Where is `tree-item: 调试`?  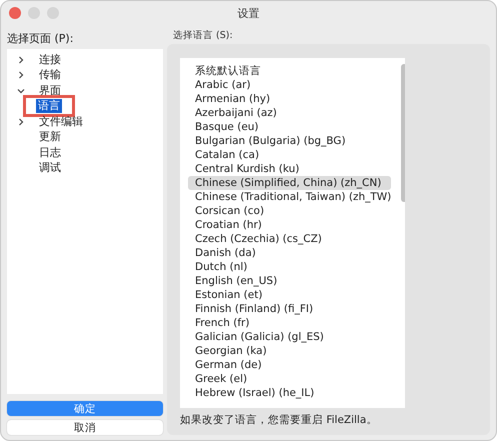 tree-item: 调试 is located at coordinates (50, 168).